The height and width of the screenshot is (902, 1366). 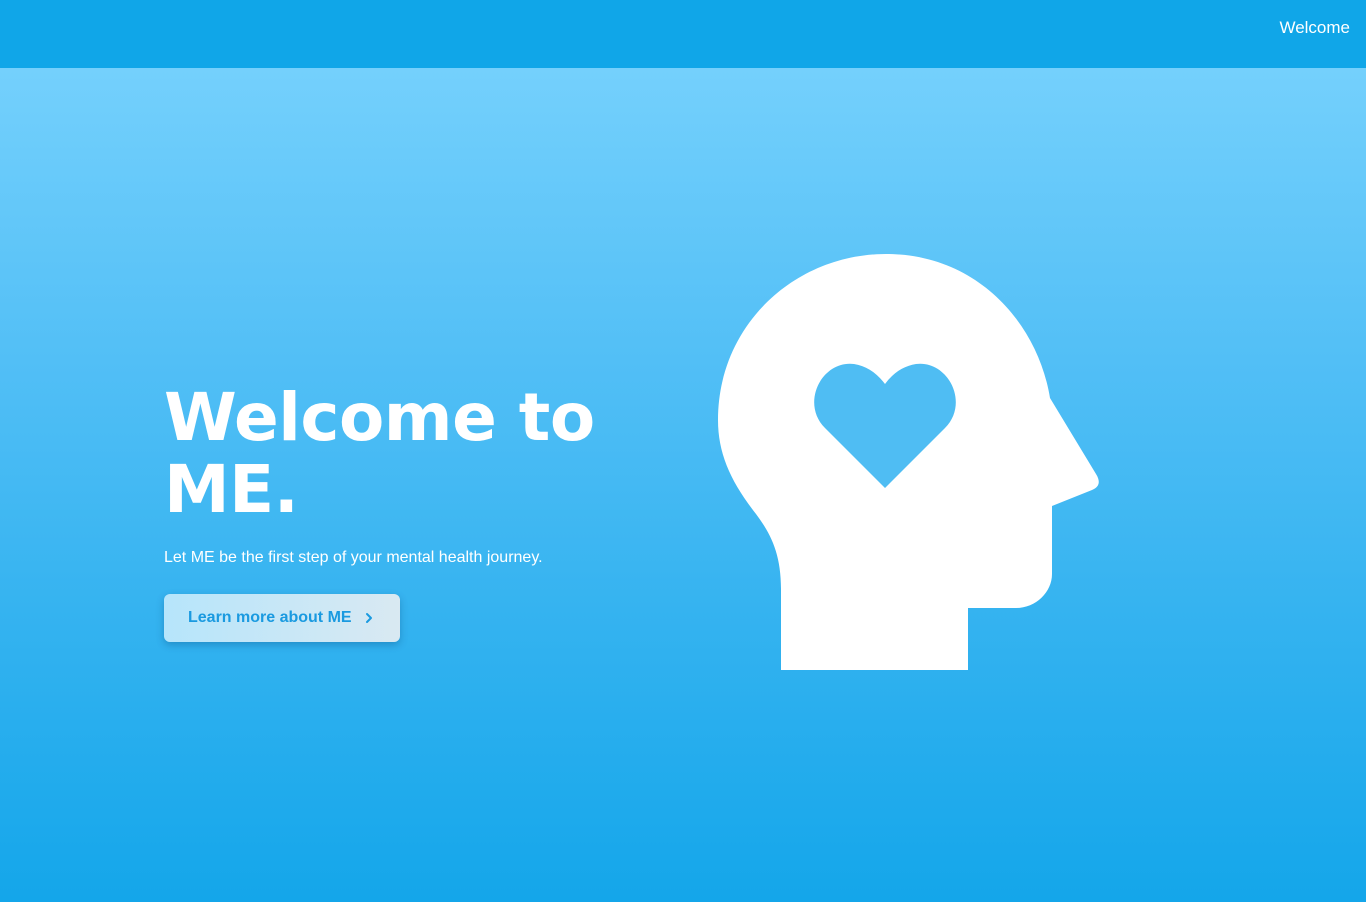 I want to click on learn-more-button: Learn more about ME, so click(x=282, y=618).